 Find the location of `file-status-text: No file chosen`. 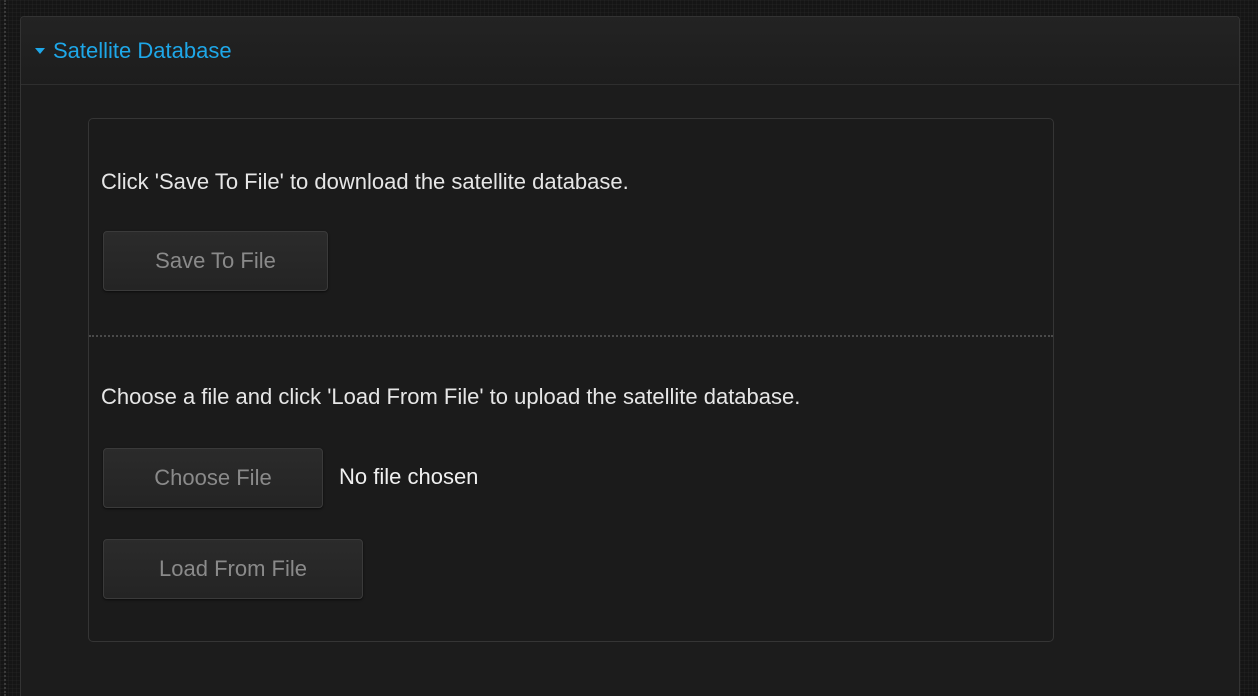

file-status-text: No file chosen is located at coordinates (409, 476).